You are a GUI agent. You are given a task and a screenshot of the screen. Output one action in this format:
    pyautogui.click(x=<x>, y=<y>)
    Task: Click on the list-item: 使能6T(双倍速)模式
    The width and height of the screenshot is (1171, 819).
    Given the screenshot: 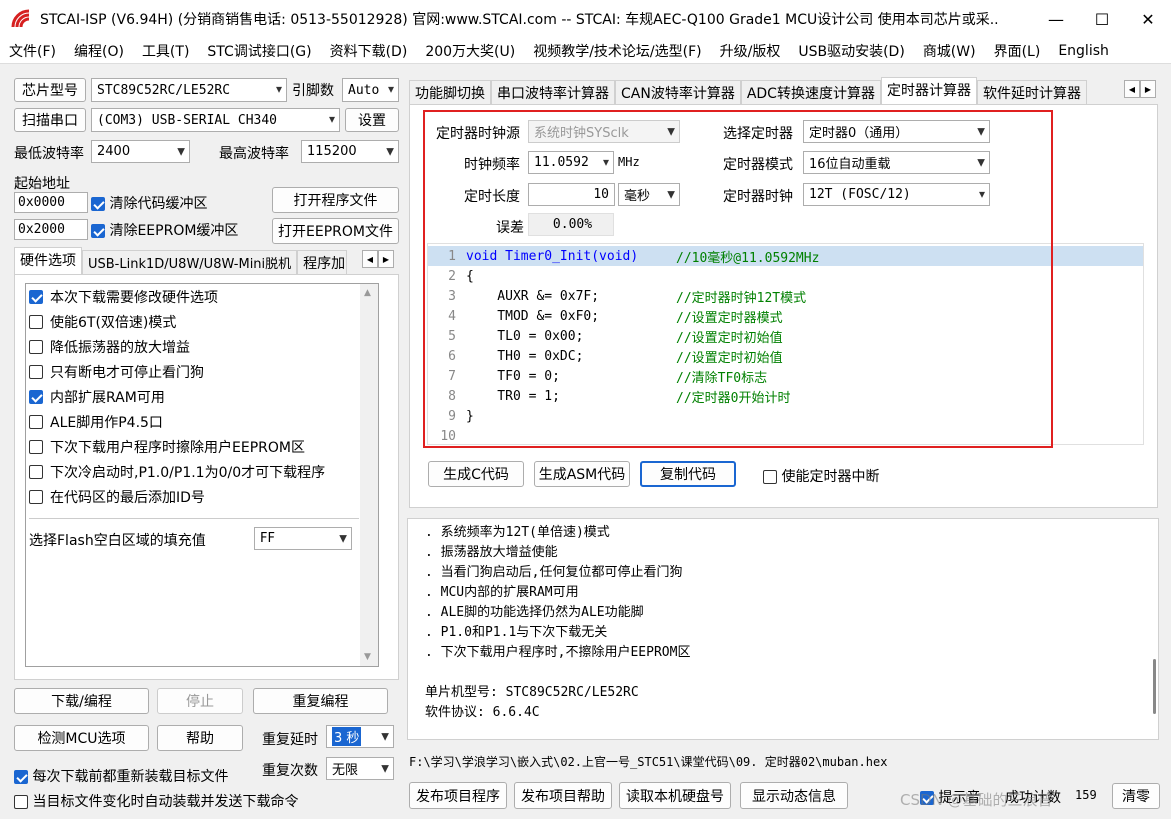 What is the action you would take?
    pyautogui.click(x=194, y=321)
    